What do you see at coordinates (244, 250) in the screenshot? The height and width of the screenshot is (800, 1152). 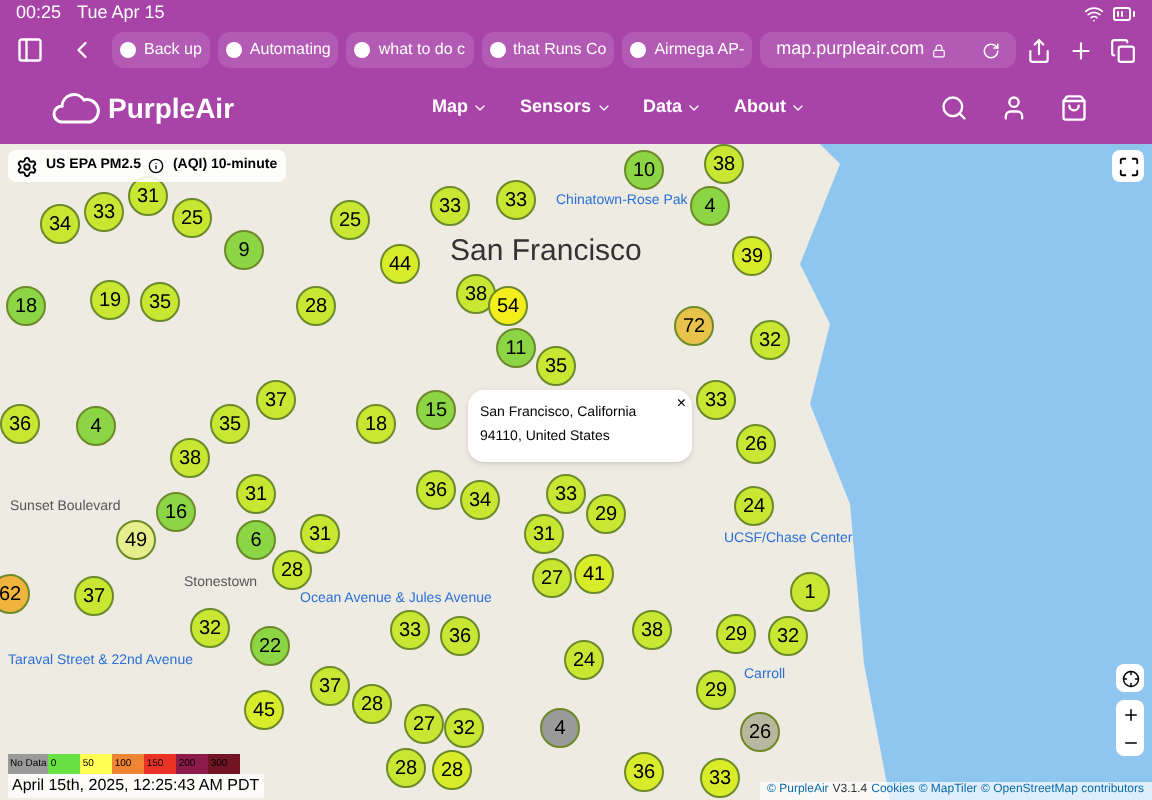 I see `sensor-marker: 9` at bounding box center [244, 250].